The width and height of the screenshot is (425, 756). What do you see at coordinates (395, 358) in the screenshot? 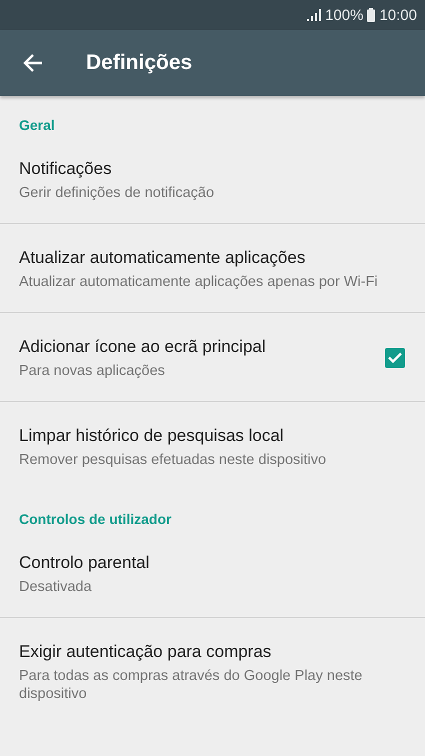
I see `checkbox` at bounding box center [395, 358].